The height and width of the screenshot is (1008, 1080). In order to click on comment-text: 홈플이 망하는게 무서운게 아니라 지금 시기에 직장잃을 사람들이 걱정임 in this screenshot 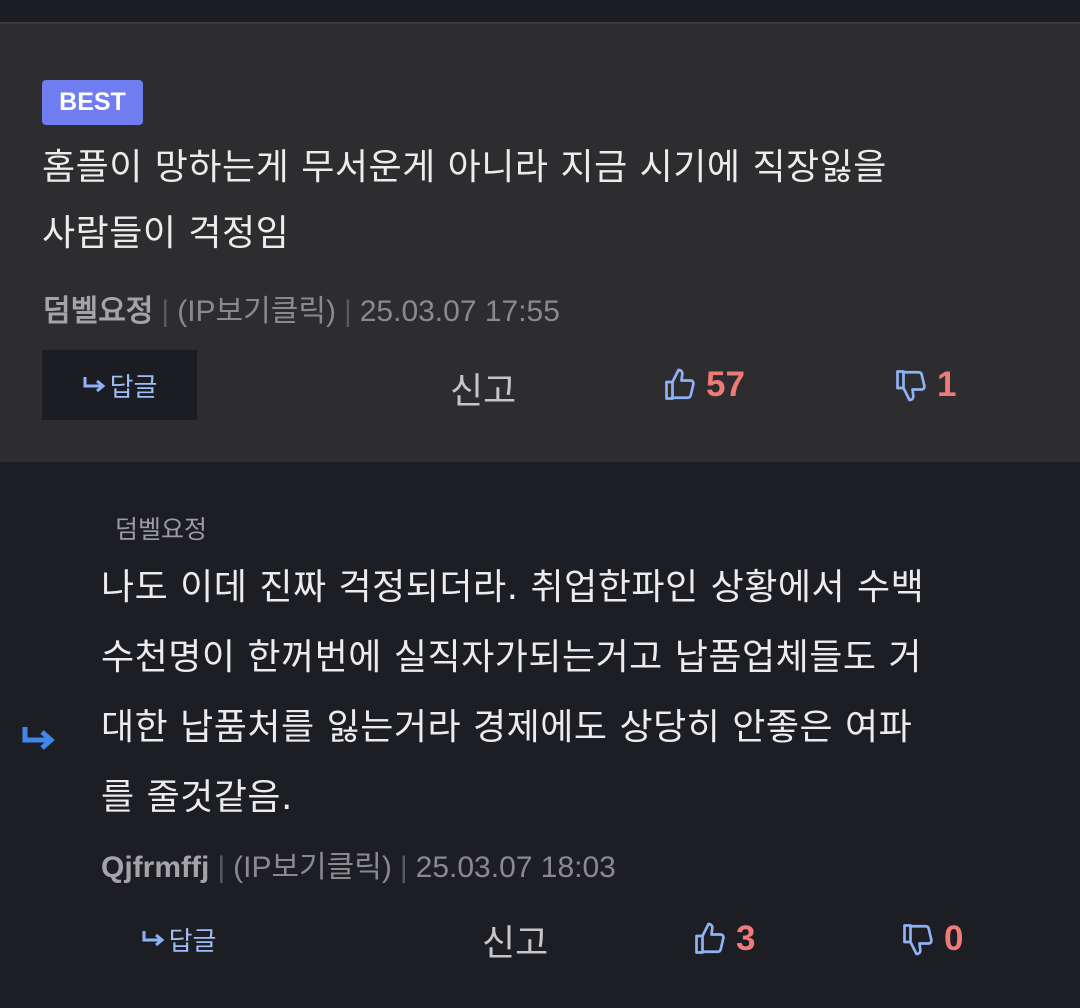, I will do `click(547, 201)`.